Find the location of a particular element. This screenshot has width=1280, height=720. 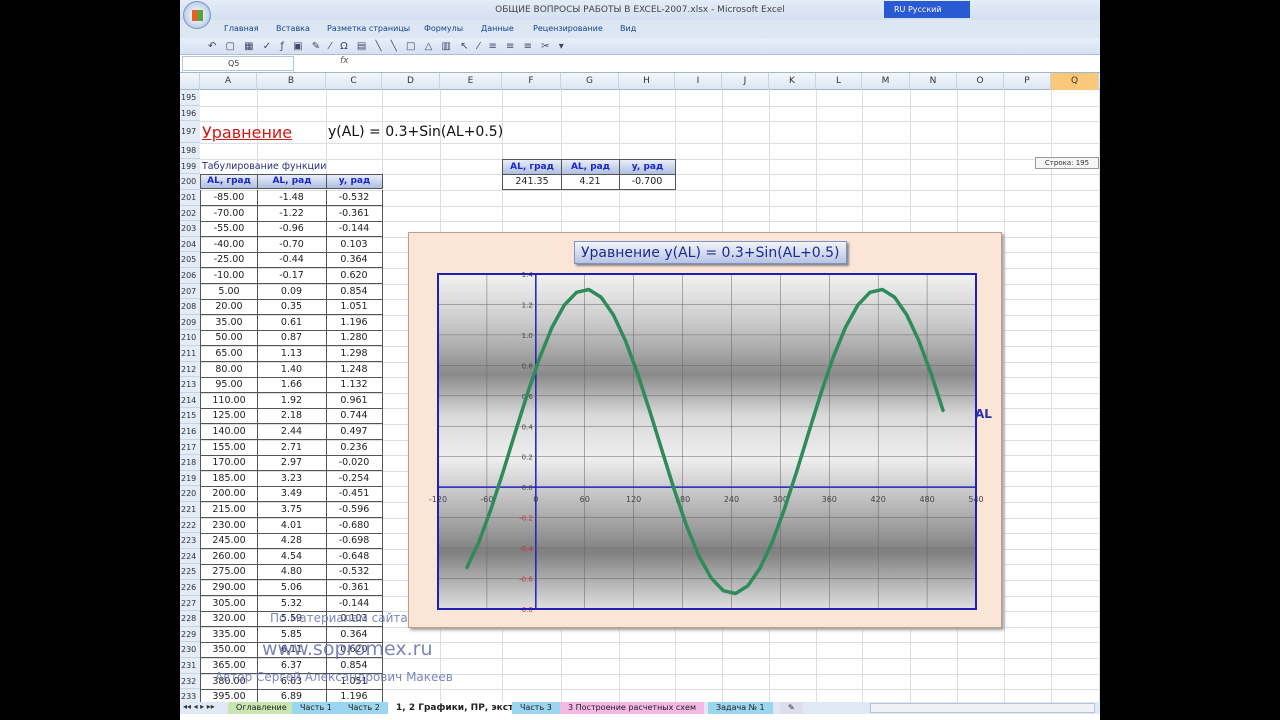

table-cell: 5.00 is located at coordinates (229, 291).